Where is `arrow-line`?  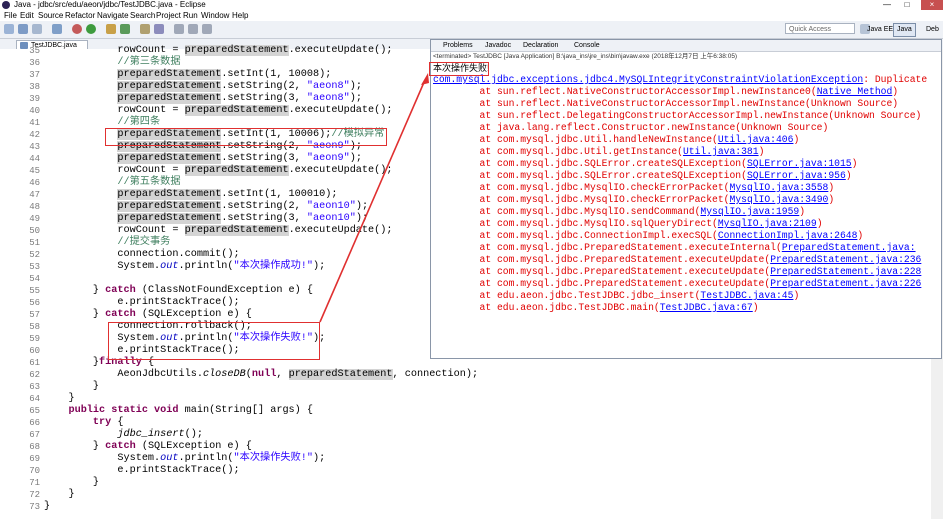
arrow-line is located at coordinates (372, 201).